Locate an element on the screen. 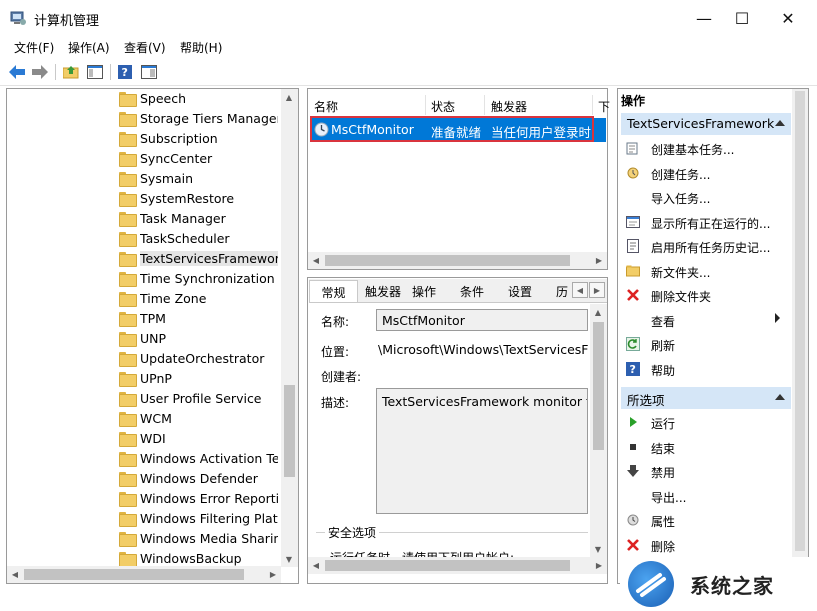 The height and width of the screenshot is (611, 817). list-hscroll-thumb is located at coordinates (447, 260).